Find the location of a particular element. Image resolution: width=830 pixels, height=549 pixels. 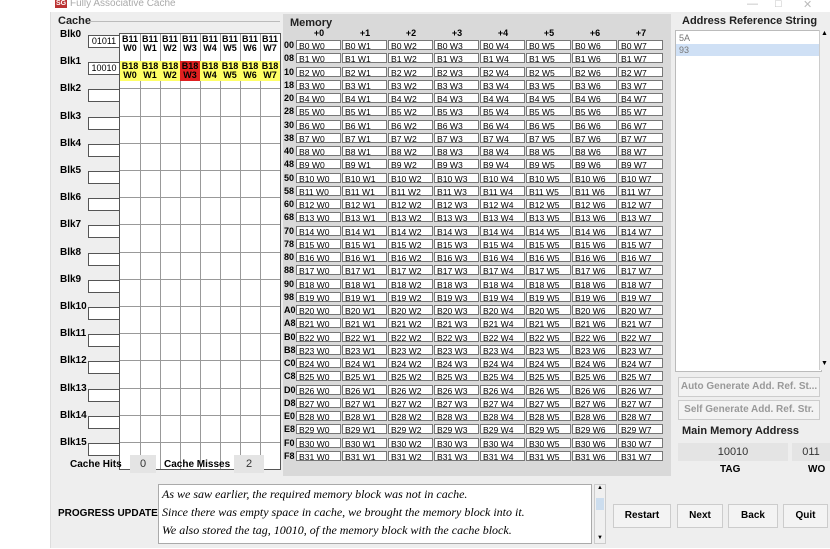

cache-word-cell: B11 W4 is located at coordinates (210, 44).